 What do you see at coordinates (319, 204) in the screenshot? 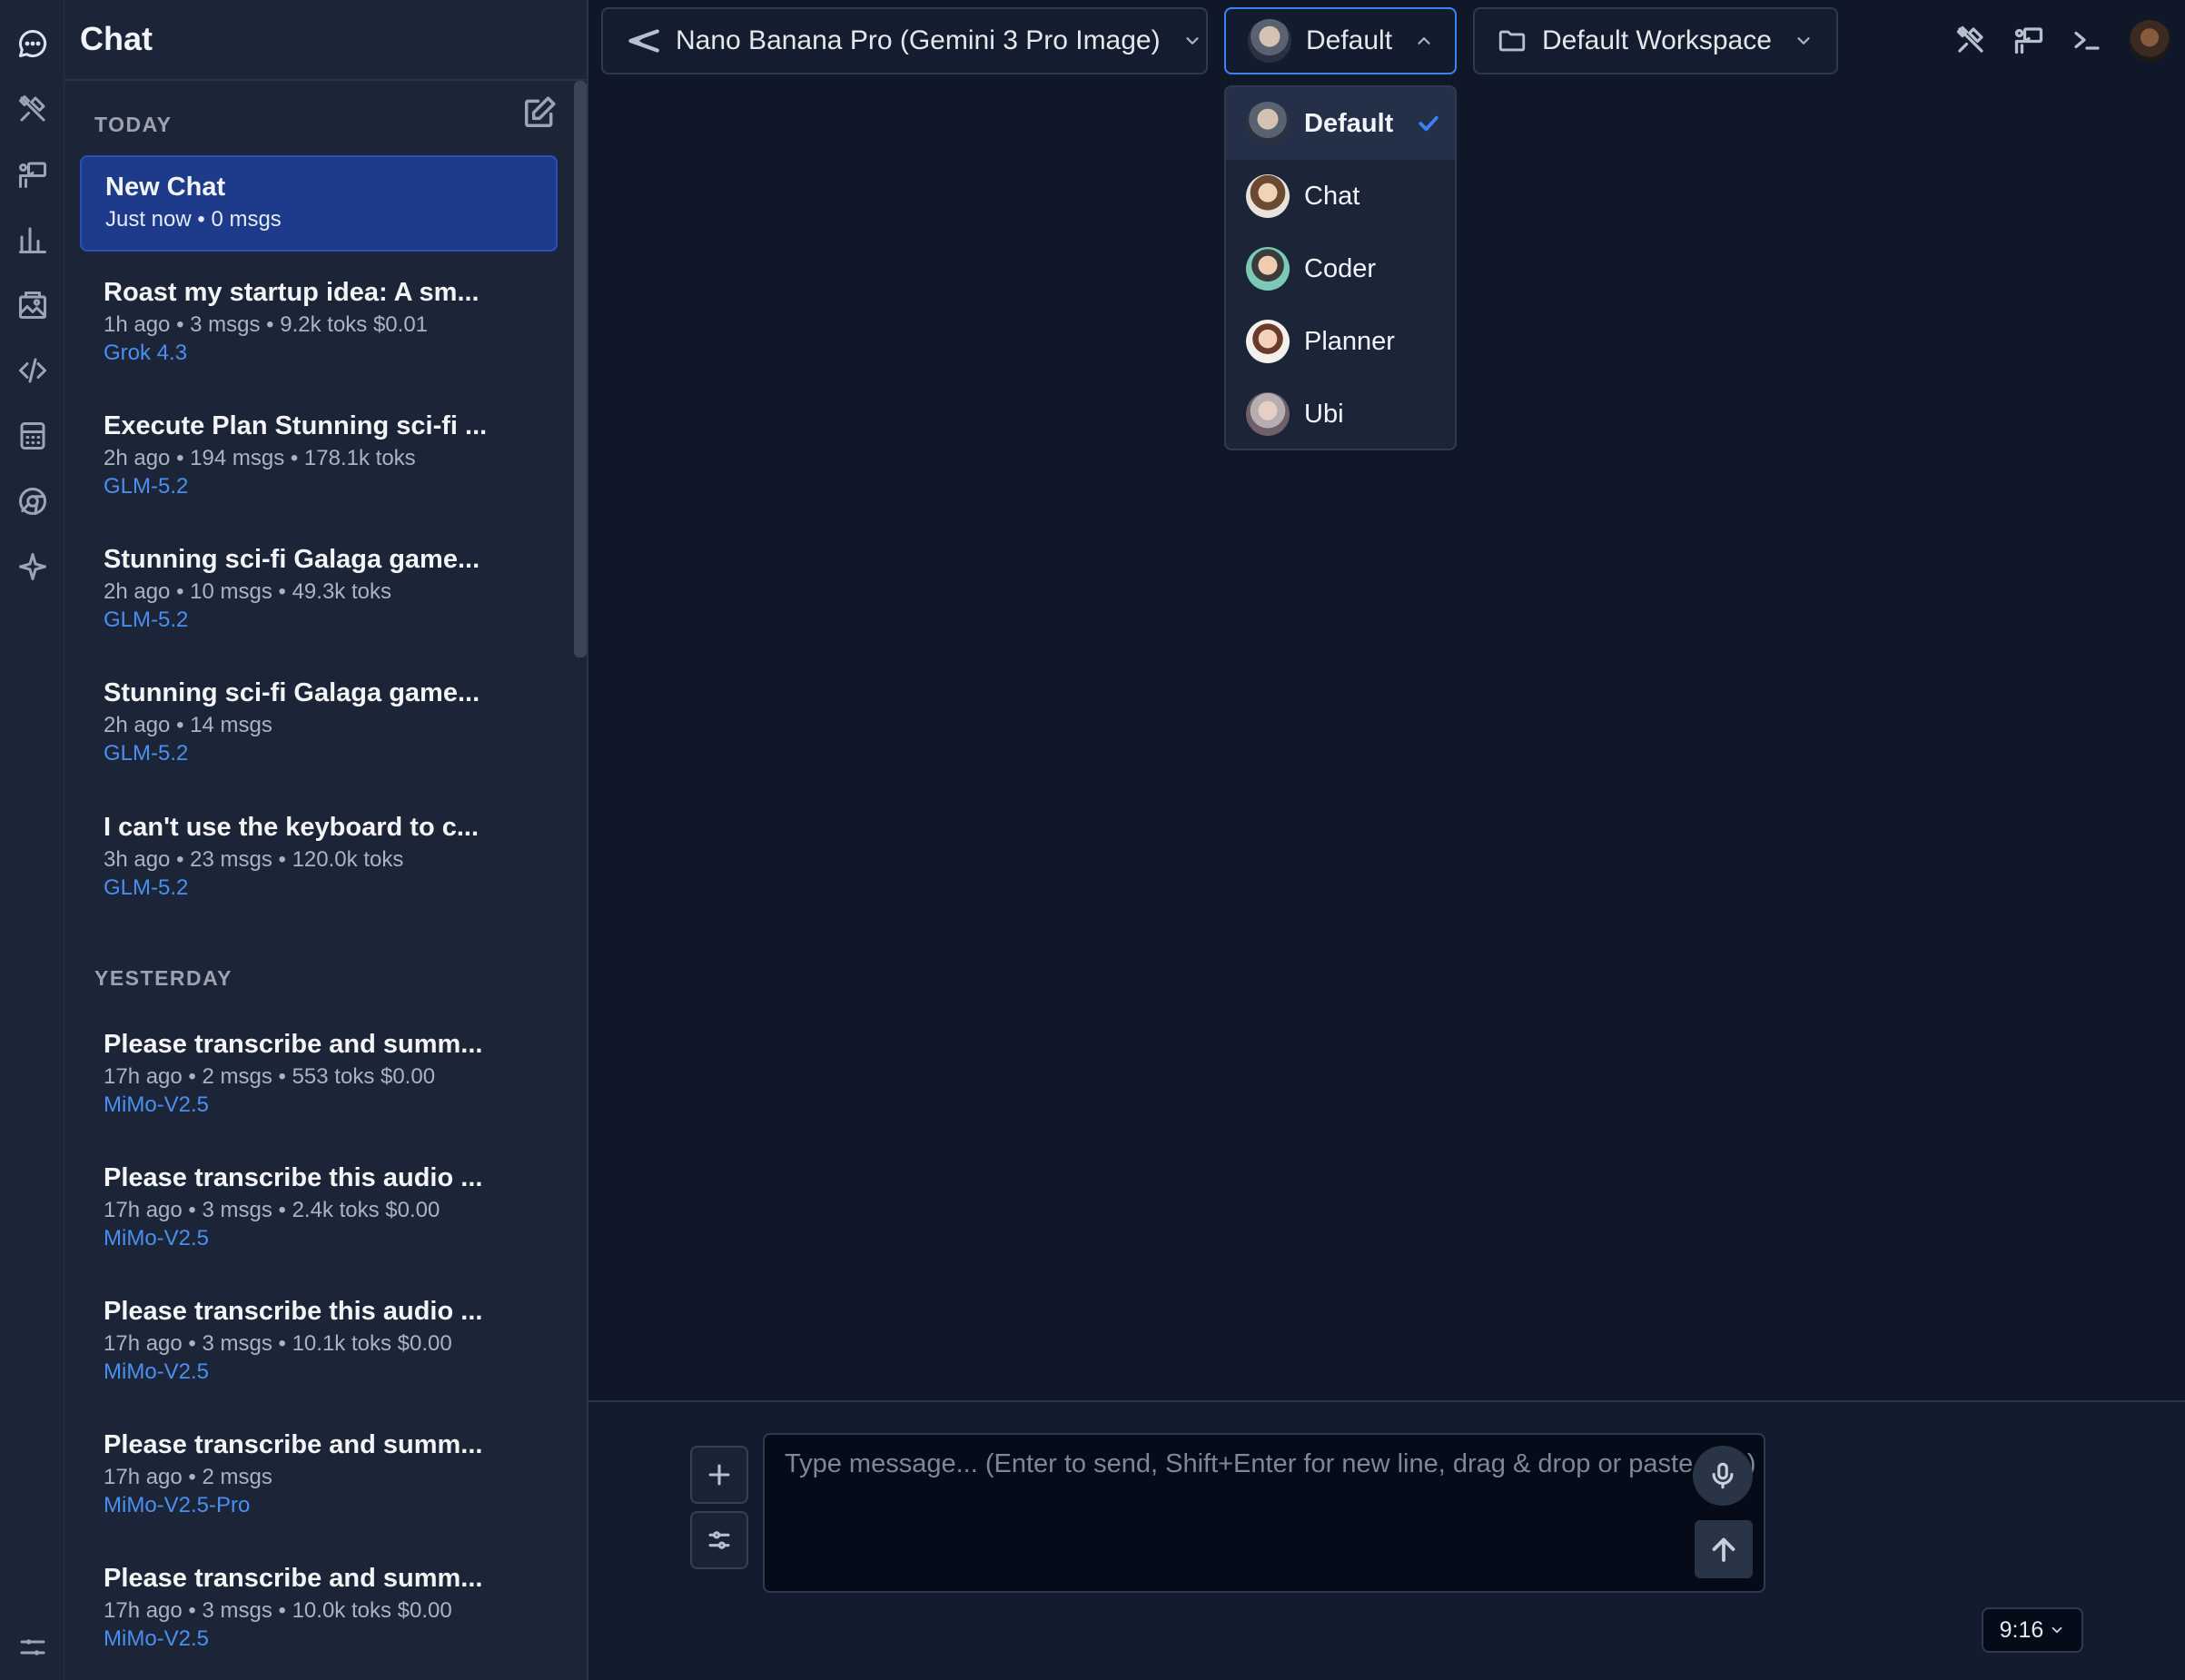
I see `chat-item: New Chat Just now • 0 msgs` at bounding box center [319, 204].